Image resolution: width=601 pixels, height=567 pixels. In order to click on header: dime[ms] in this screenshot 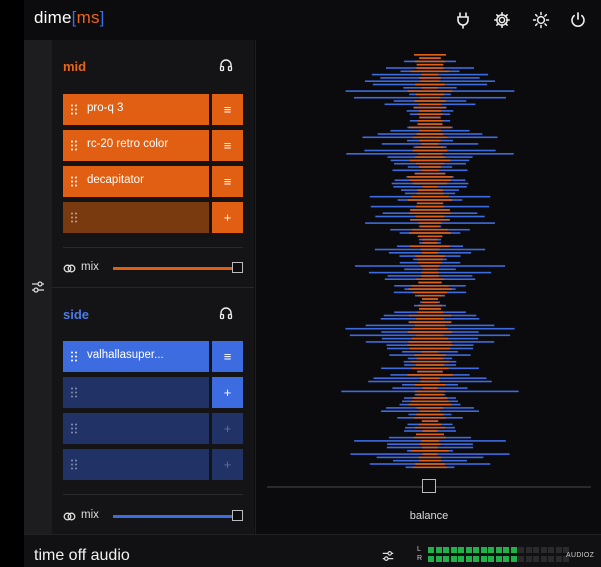, I will do `click(312, 20)`.